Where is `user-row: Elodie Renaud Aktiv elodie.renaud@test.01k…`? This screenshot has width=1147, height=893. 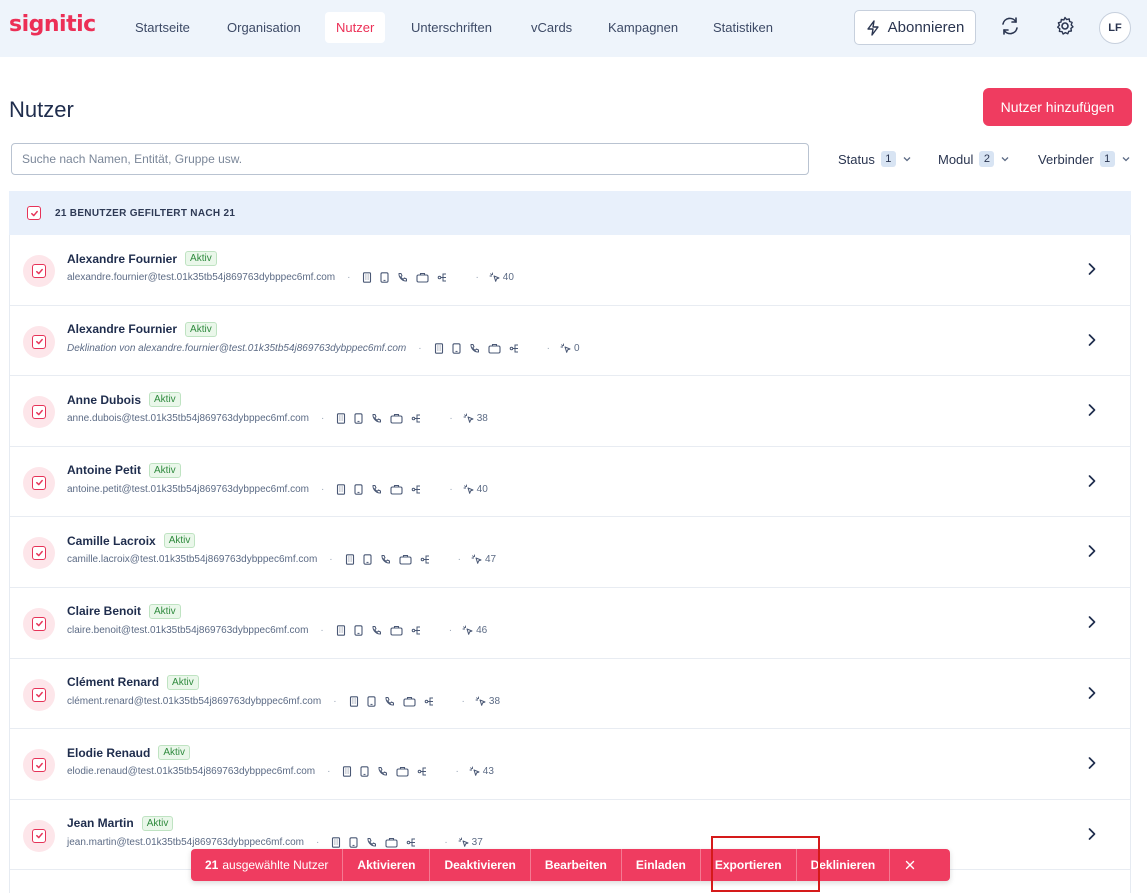 user-row: Elodie Renaud Aktiv elodie.renaud@test.01k… is located at coordinates (570, 764).